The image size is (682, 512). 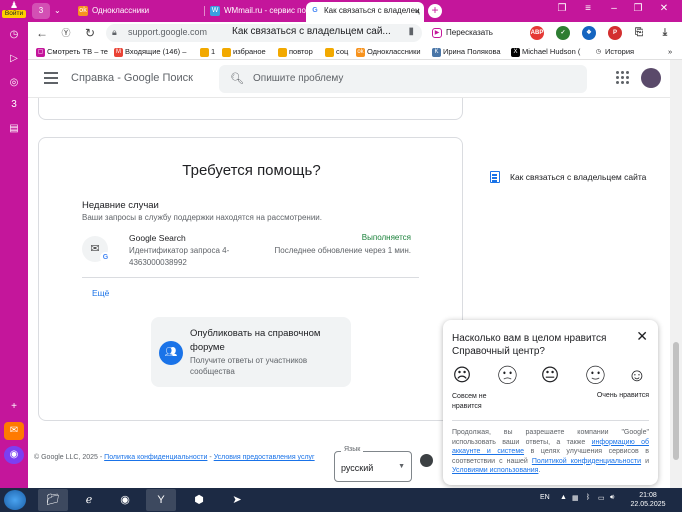 I want to click on clock-time: 21:08, so click(x=648, y=495).